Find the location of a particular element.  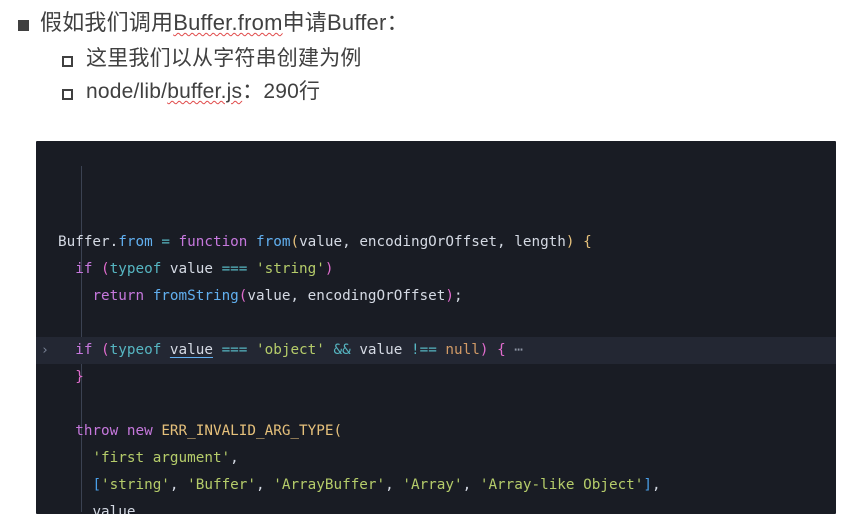

code-token: Buffer is located at coordinates (84, 242).